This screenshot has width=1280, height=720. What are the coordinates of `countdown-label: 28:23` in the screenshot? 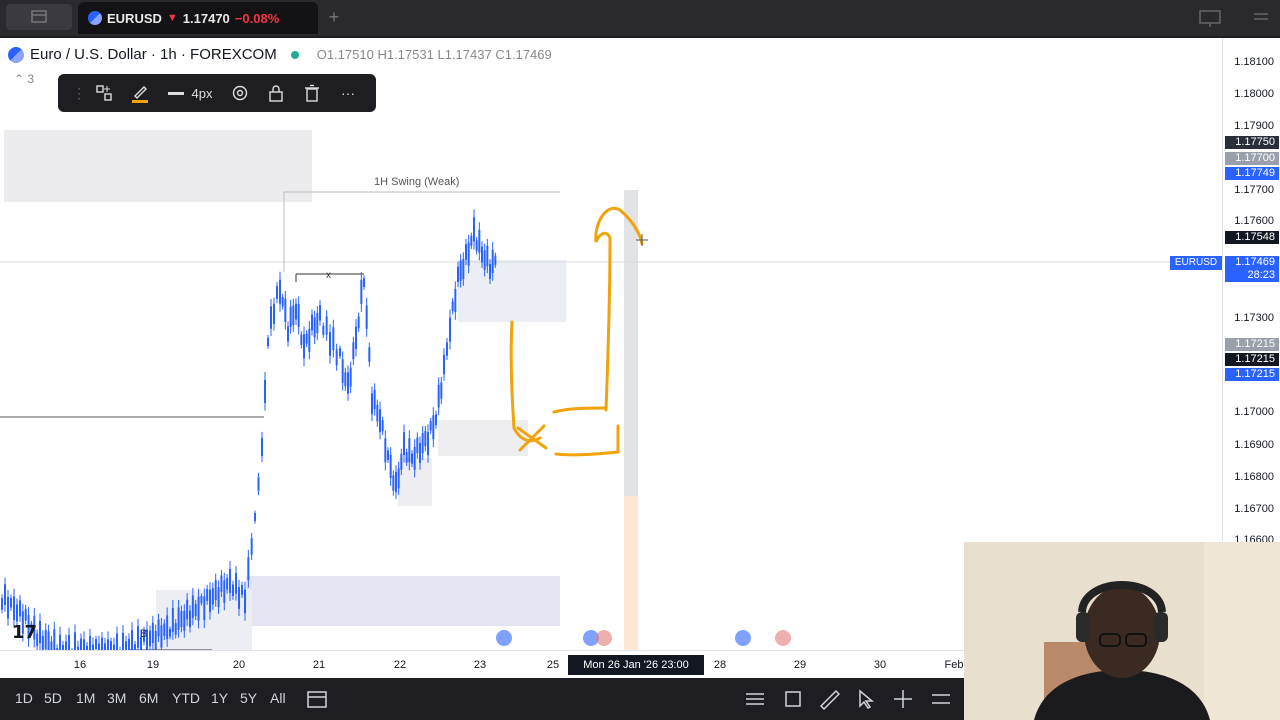 It's located at (1252, 275).